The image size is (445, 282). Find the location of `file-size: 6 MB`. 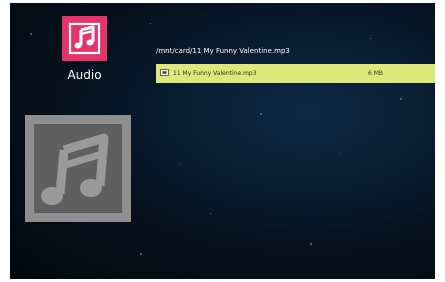

file-size: 6 MB is located at coordinates (376, 73).